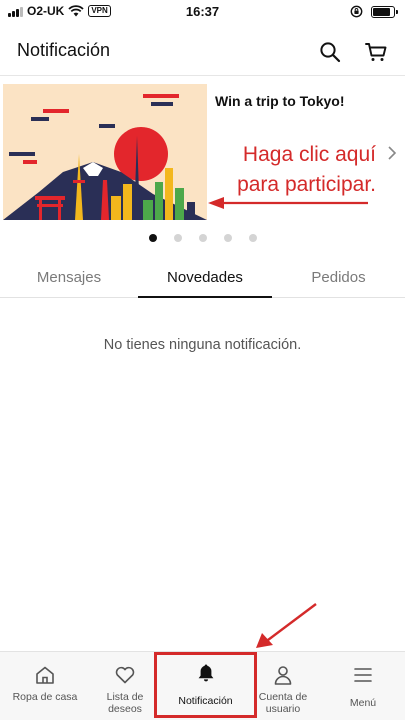 The width and height of the screenshot is (405, 720). Describe the element at coordinates (286, 625) in the screenshot. I see `annotation-arrow-down-left` at that location.